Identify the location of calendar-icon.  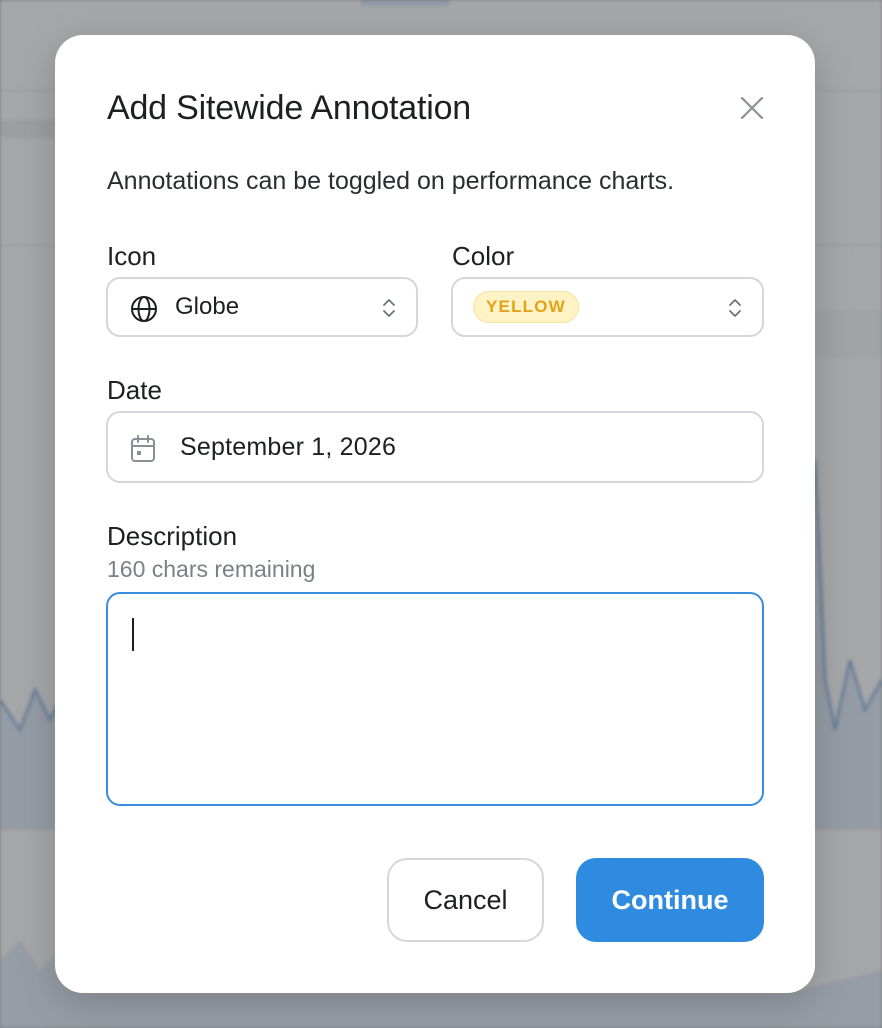
(143, 448).